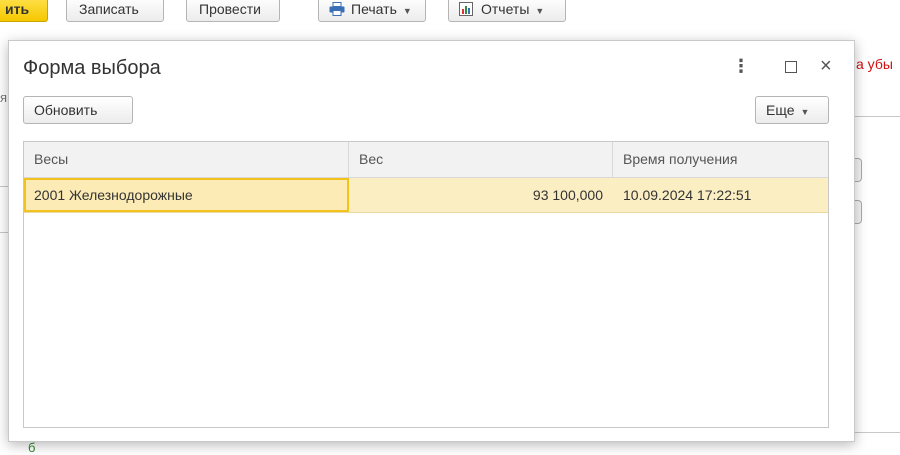 The width and height of the screenshot is (900, 455). I want to click on background-label-fragment: я, so click(4, 97).